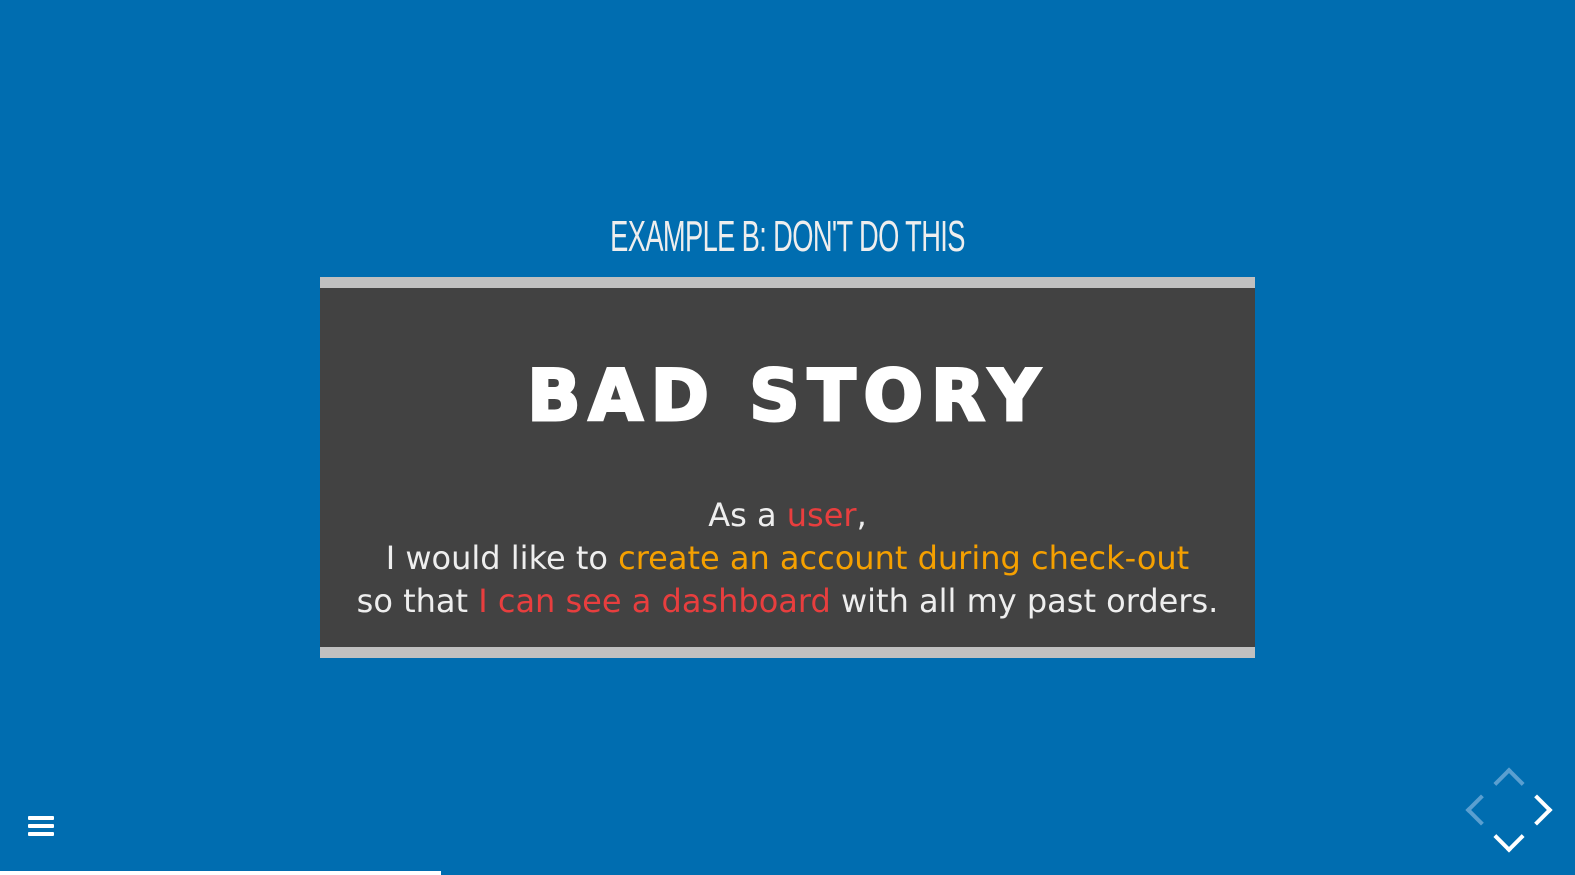 Image resolution: width=1575 pixels, height=875 pixels. I want to click on story-line-1-prefix: As a, so click(747, 515).